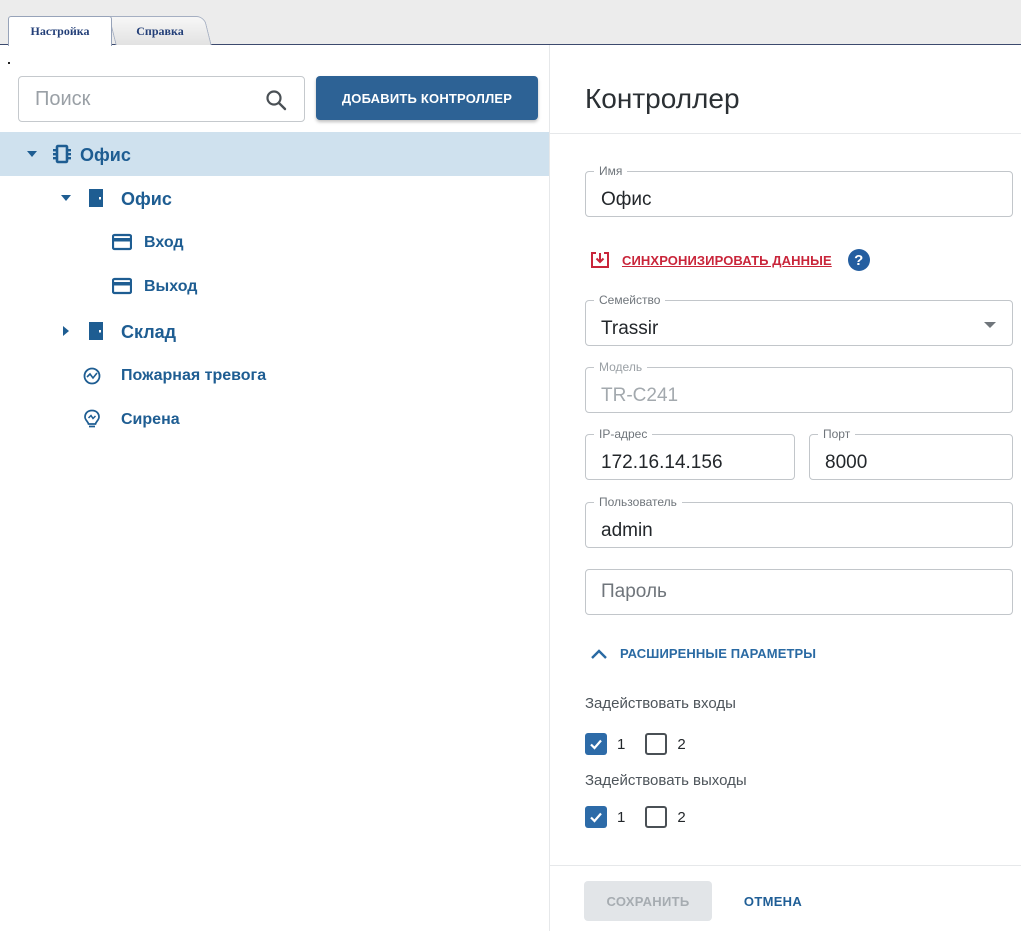 This screenshot has width=1021, height=931. I want to click on tree-item-label: Сирена, so click(150, 419).